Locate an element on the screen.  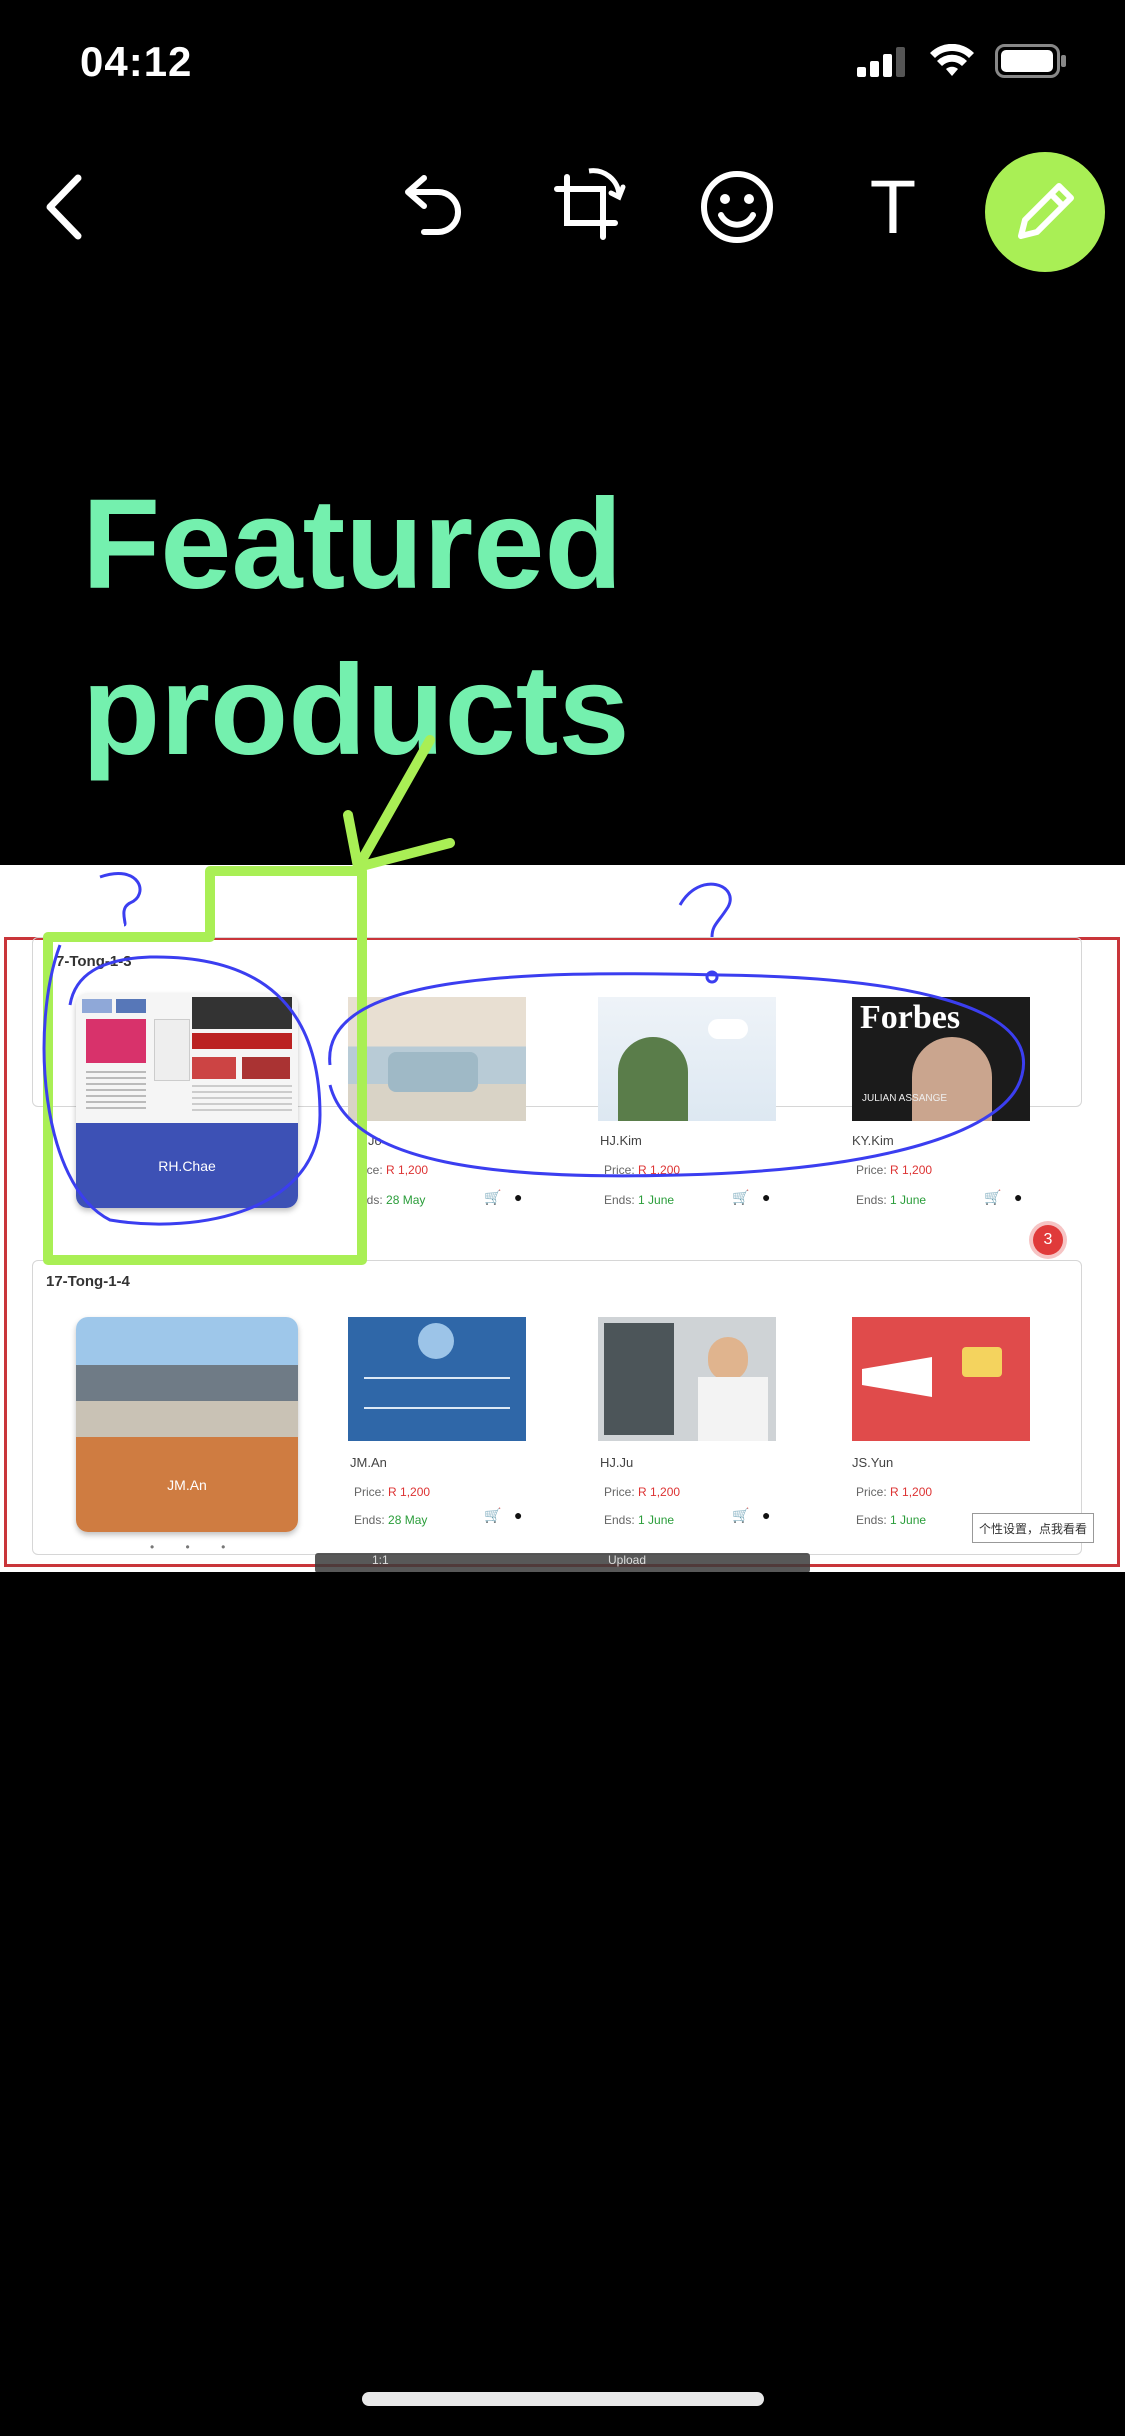
status-icons is located at coordinates (962, 61).